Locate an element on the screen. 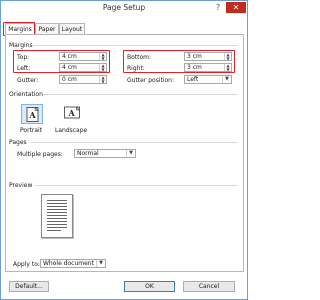 The image size is (320, 300). tab-paper: Paper is located at coordinates (47, 28).